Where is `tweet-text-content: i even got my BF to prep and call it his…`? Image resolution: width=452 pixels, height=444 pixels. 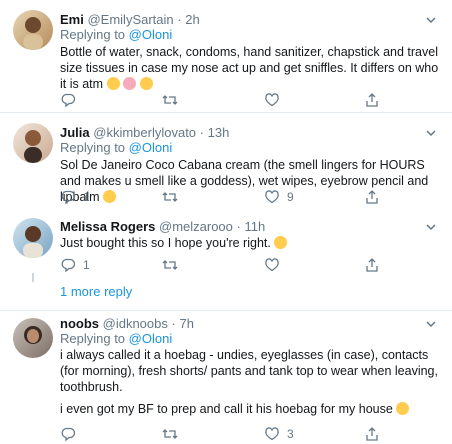 tweet-text-content: i even got my BF to prep and call it his… is located at coordinates (226, 409).